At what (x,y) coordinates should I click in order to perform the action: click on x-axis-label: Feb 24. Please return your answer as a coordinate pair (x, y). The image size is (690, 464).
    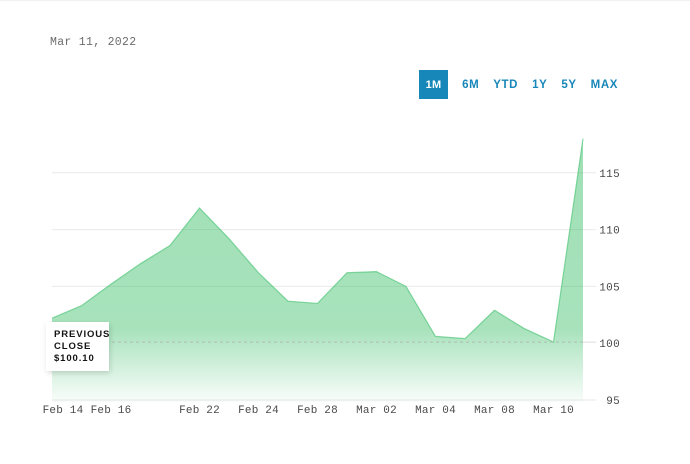
    Looking at the image, I should click on (258, 411).